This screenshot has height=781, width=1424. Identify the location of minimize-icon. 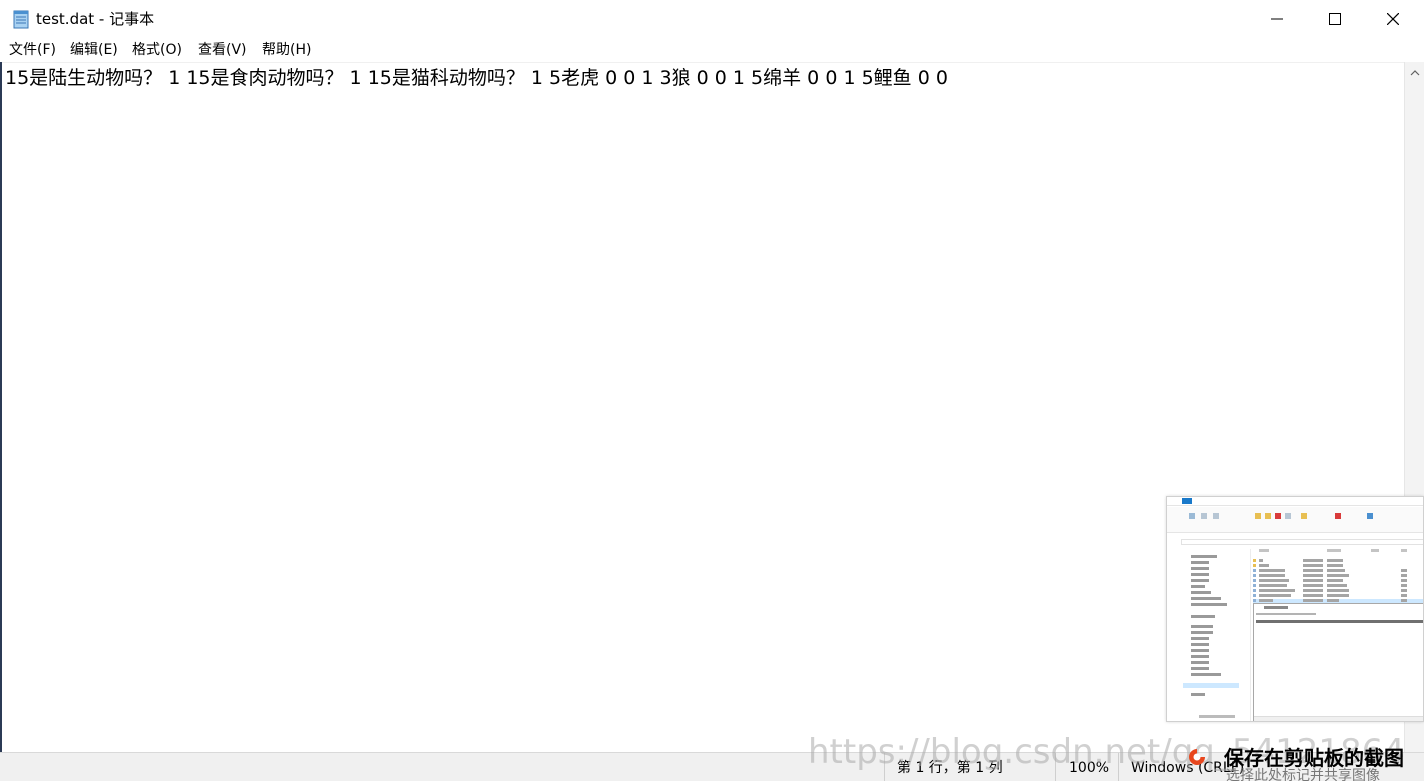
(1277, 19).